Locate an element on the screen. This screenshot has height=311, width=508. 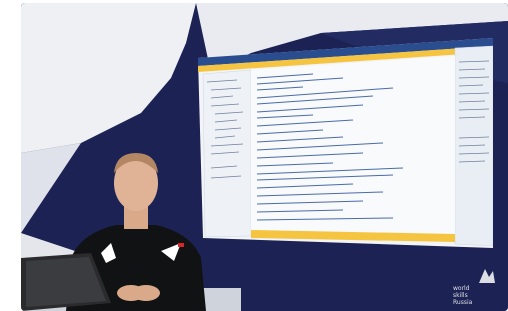
worldskills-logo: world skills Russia is located at coordinates (478, 287).